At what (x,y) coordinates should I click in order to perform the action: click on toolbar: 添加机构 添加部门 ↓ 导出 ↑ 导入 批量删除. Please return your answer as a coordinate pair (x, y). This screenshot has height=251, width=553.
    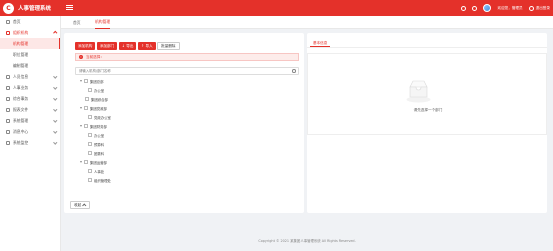
    Looking at the image, I should click on (127, 46).